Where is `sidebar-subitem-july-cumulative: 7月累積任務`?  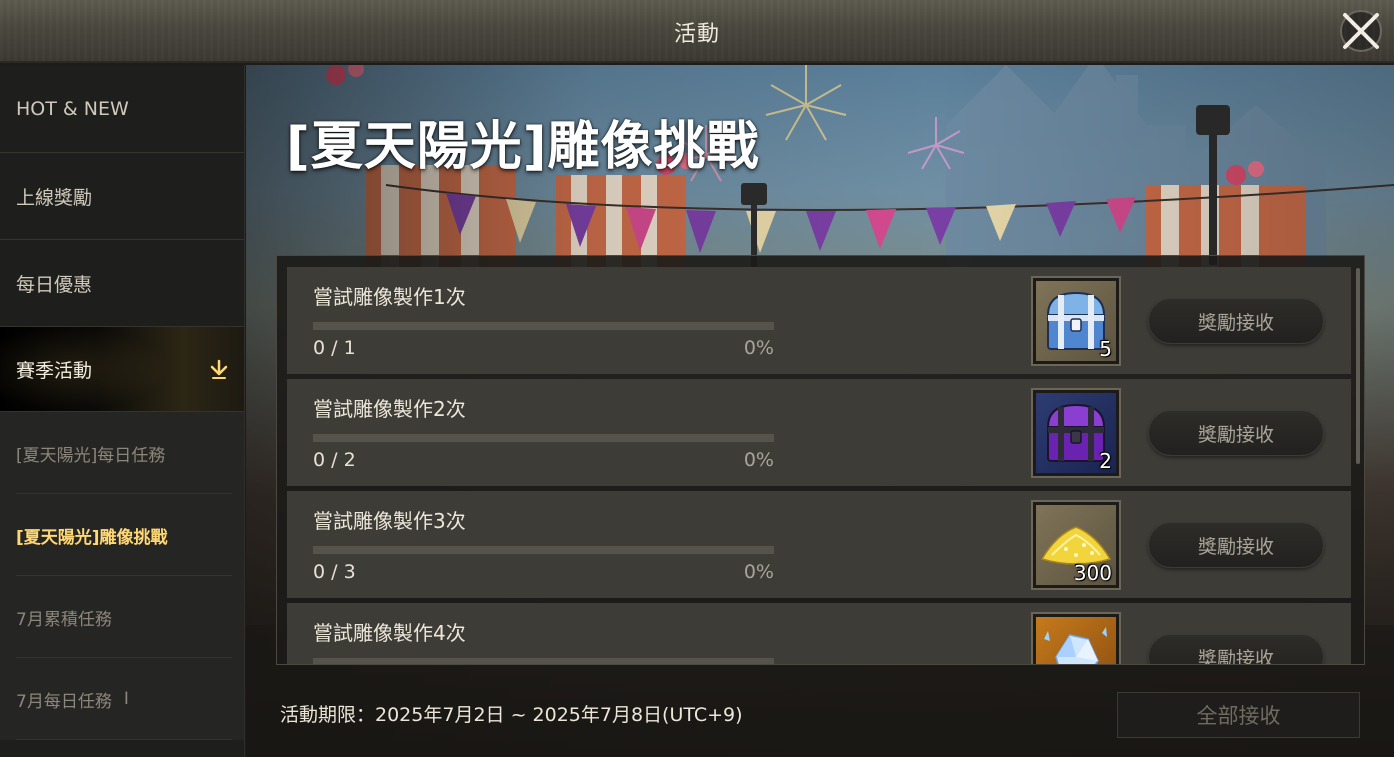 sidebar-subitem-july-cumulative: 7月累積任務 is located at coordinates (122, 617).